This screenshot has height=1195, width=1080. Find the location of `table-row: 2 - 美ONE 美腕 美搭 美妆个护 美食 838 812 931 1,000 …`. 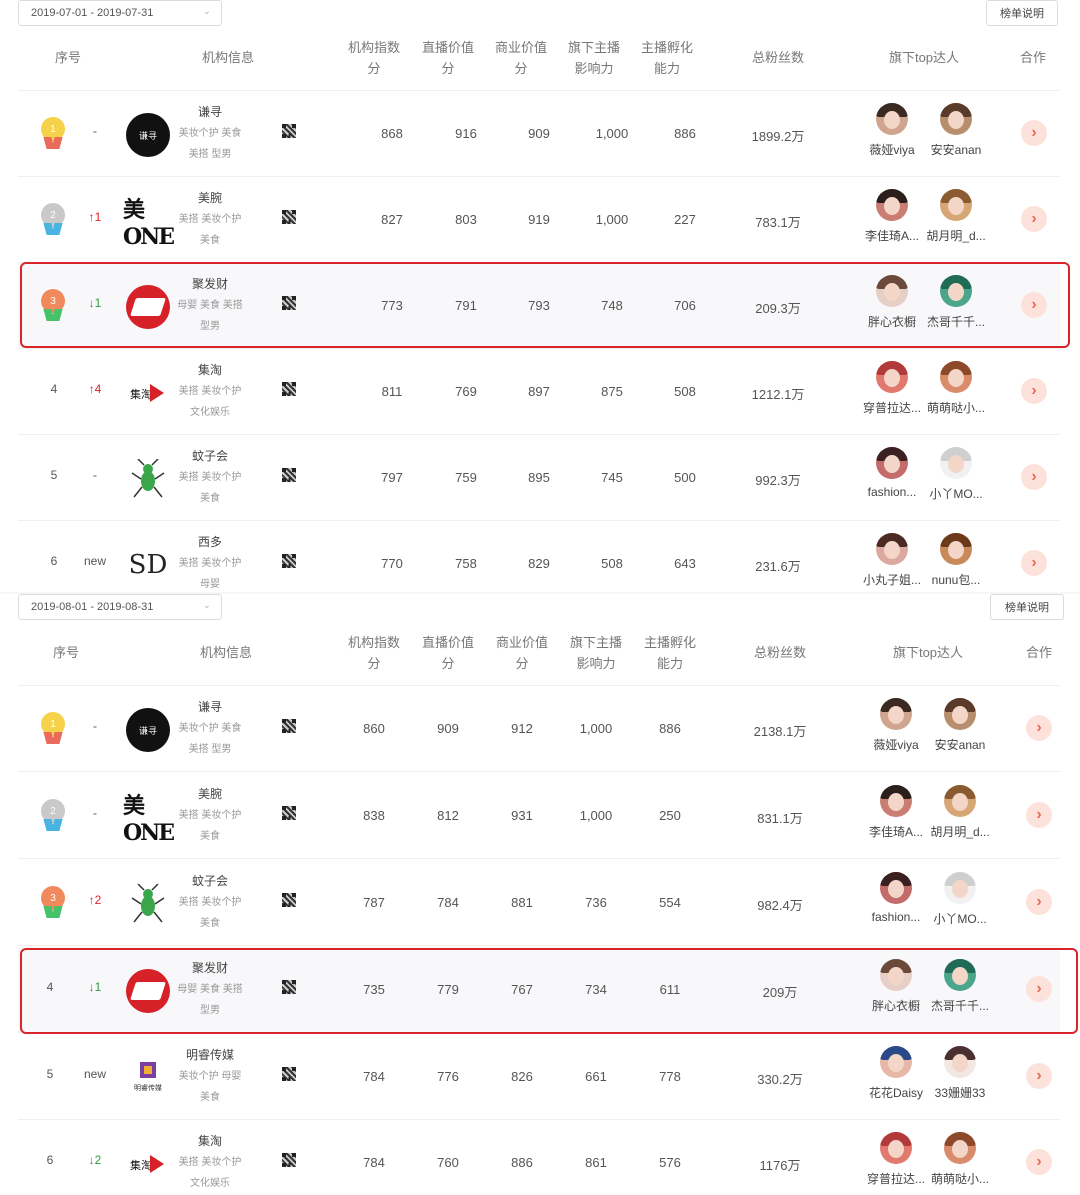

table-row: 2 - 美ONE 美腕 美搭 美妆个护 美食 838 812 931 1,000 … is located at coordinates (539, 816).